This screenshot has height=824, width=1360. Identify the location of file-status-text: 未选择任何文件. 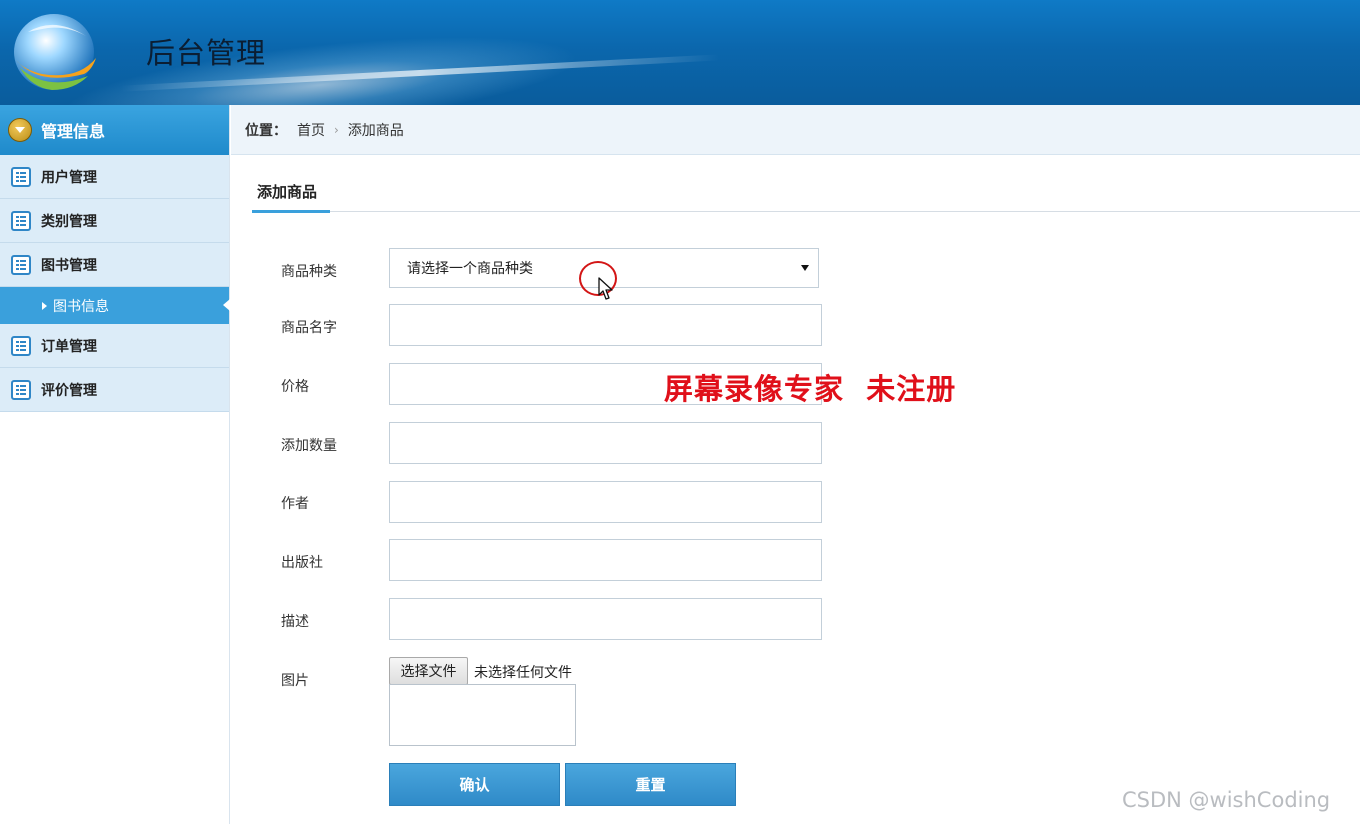
(523, 673).